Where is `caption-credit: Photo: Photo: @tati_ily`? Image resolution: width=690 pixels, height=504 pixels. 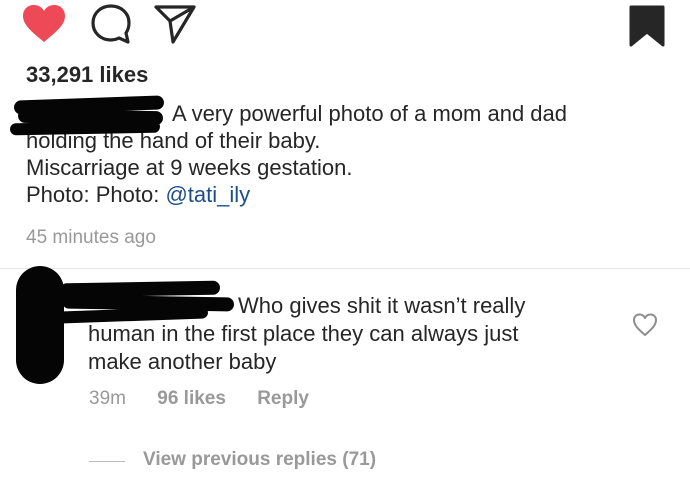
caption-credit: Photo: Photo: @tati_ily is located at coordinates (346, 194).